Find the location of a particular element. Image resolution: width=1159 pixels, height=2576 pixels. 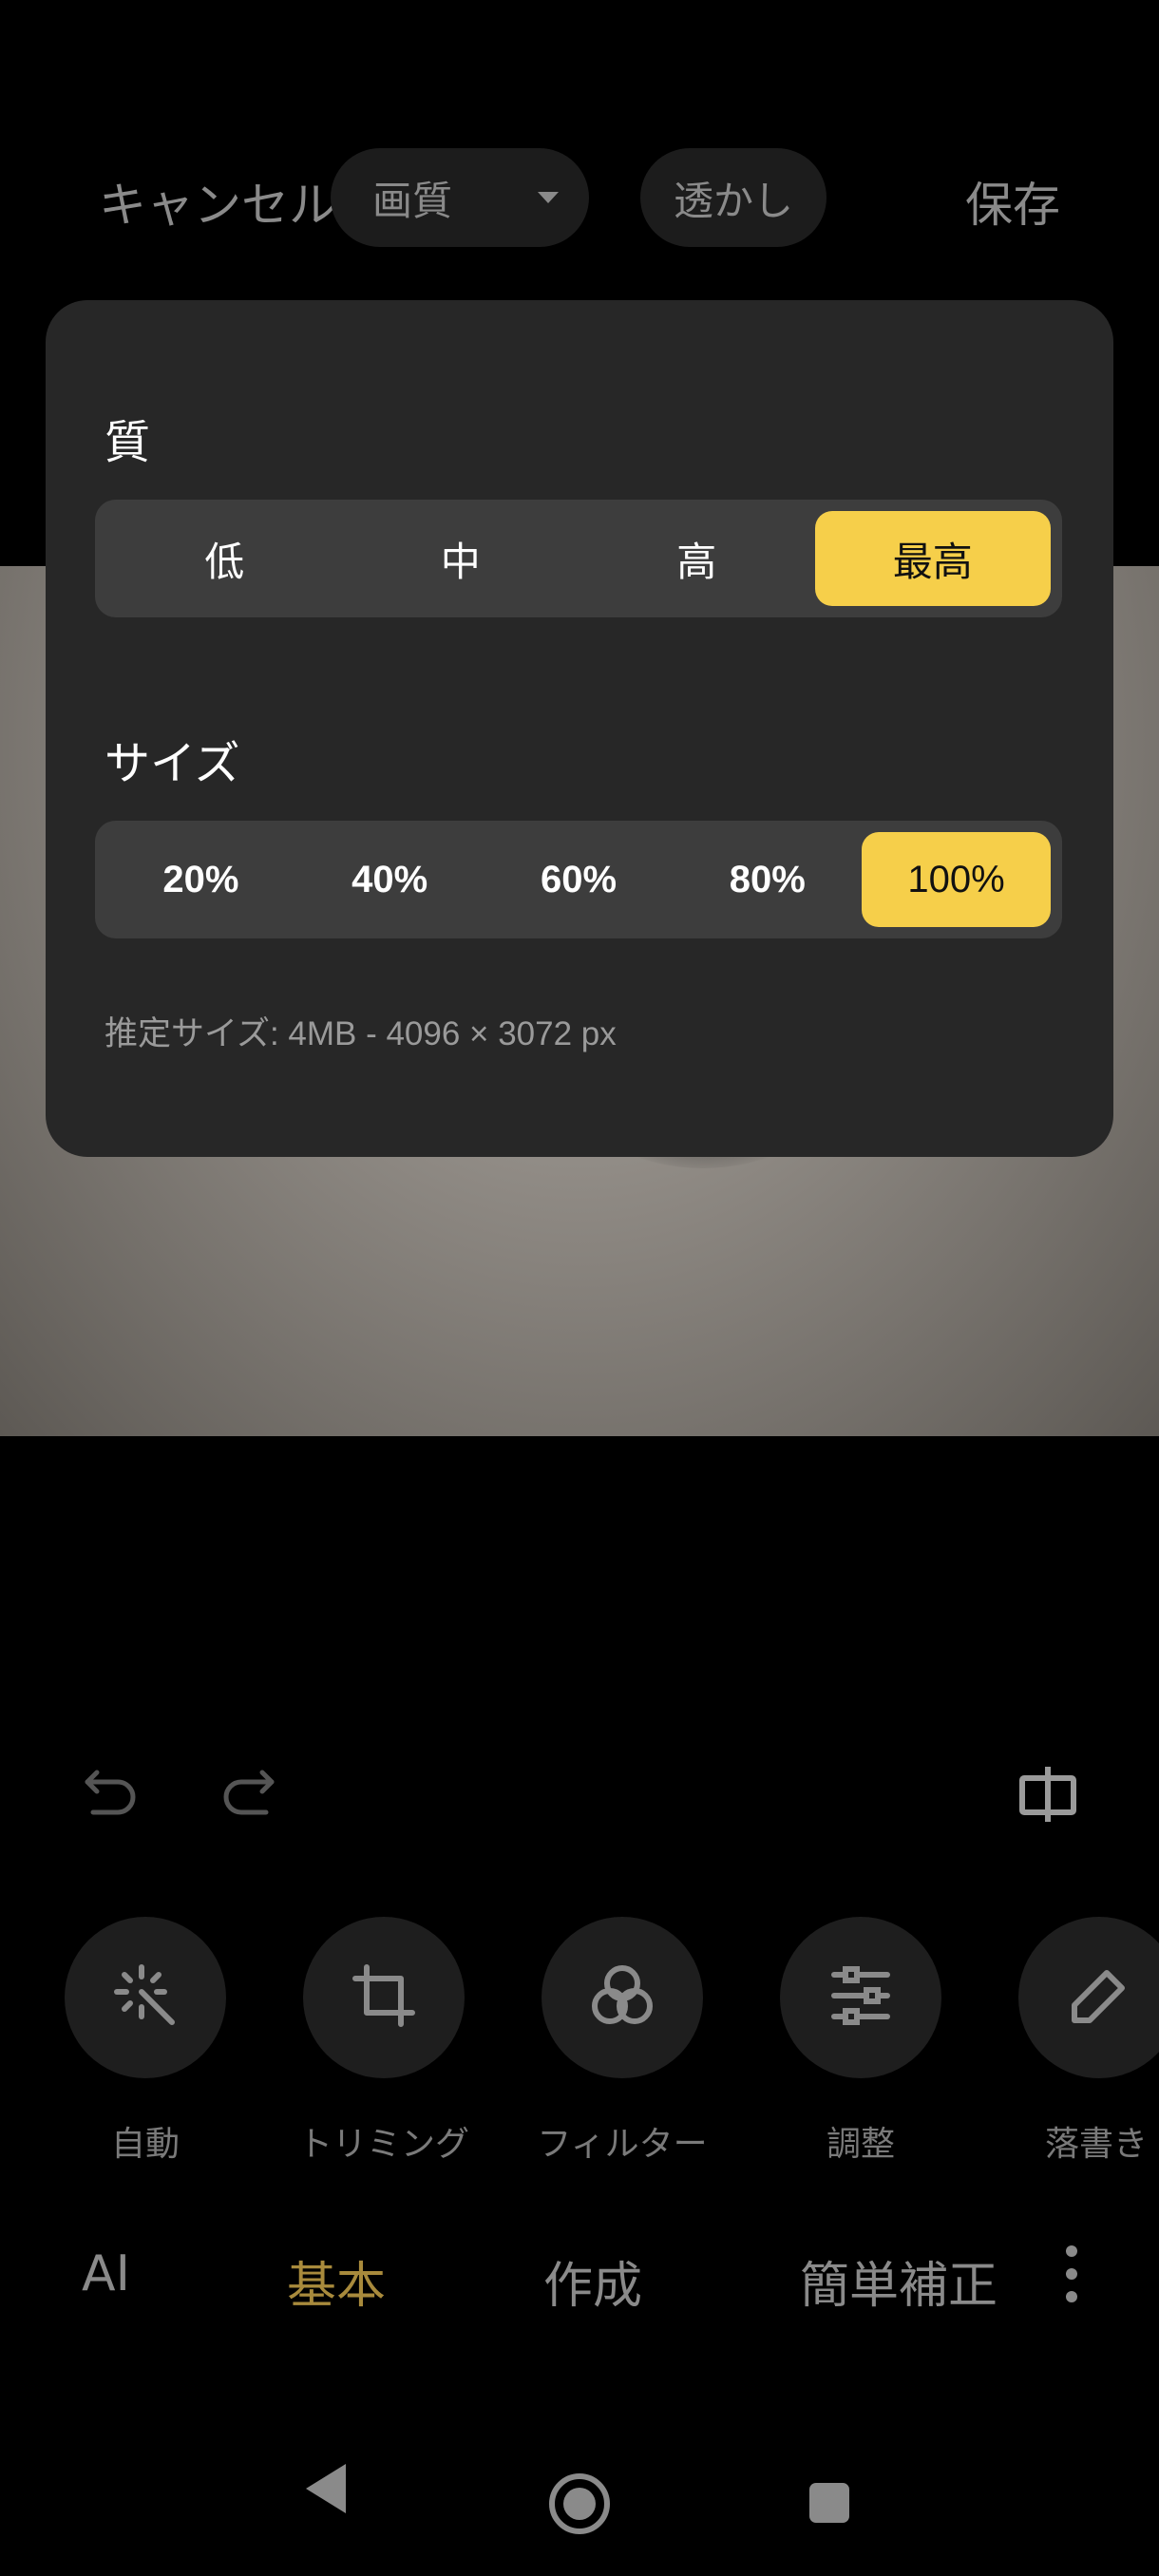

tool-draw-button is located at coordinates (1088, 1997).